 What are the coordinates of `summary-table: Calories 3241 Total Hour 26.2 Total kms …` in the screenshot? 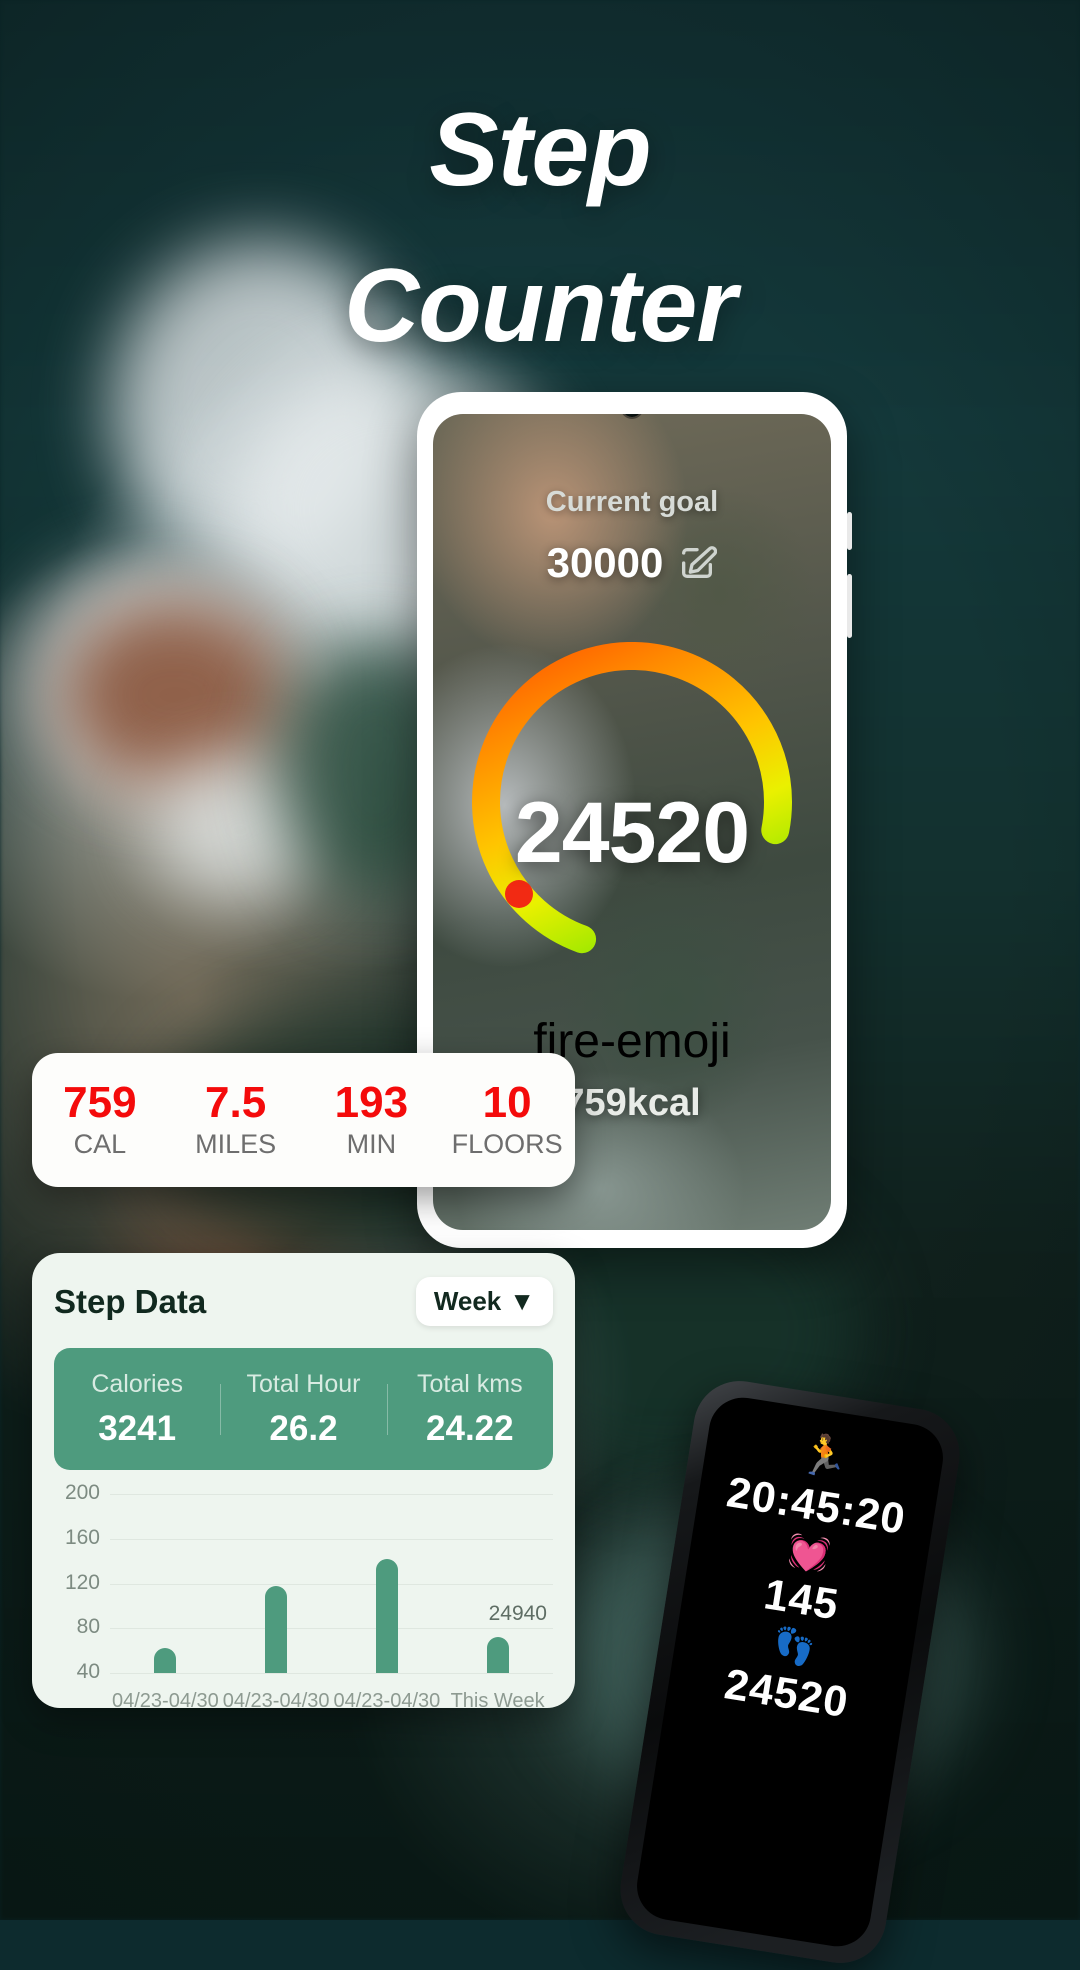 It's located at (303, 1409).